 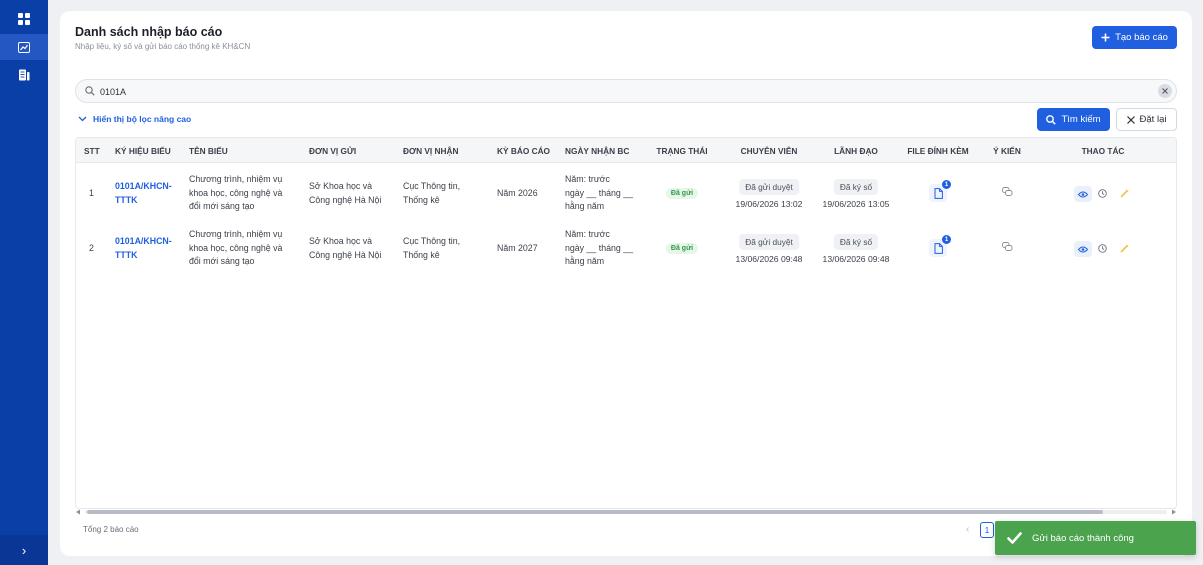 I want to click on total-count: Tổng 2 báo cáo, so click(x=111, y=529).